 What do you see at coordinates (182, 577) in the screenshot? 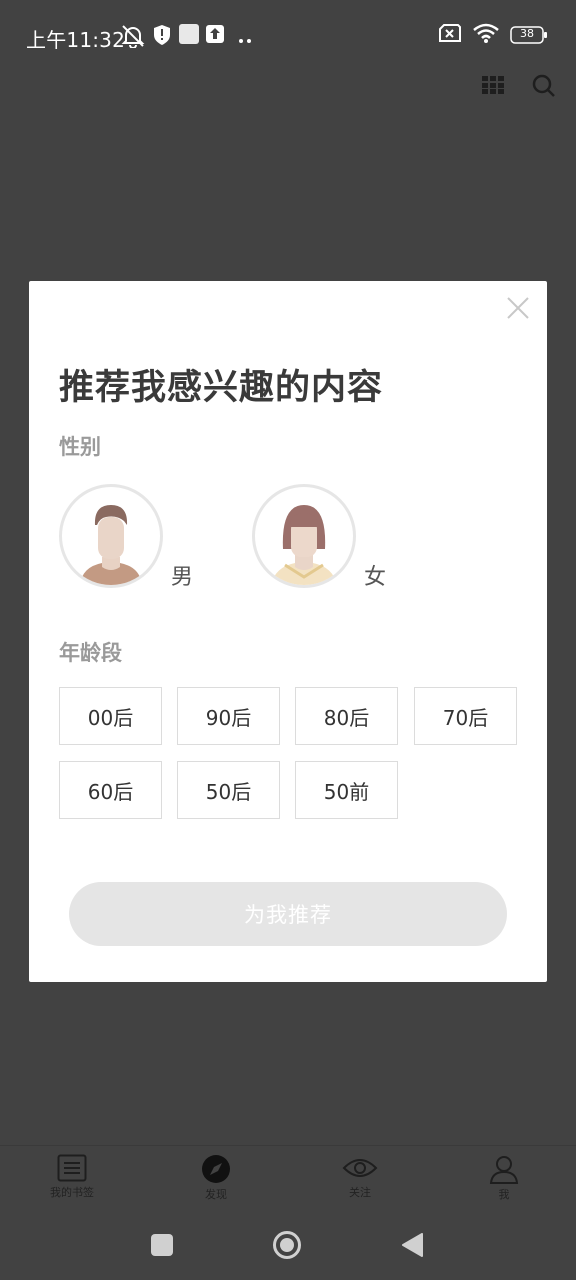
I see `gender-label-male: 男` at bounding box center [182, 577].